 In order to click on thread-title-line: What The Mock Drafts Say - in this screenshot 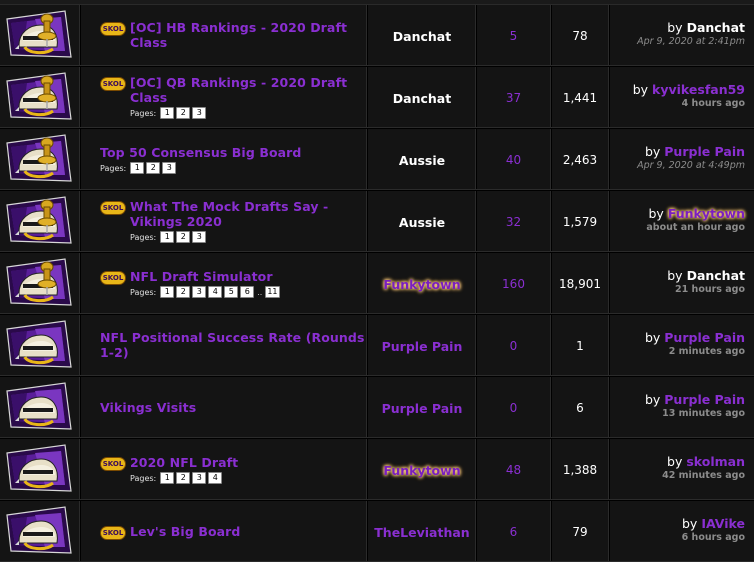, I will do `click(229, 206)`.